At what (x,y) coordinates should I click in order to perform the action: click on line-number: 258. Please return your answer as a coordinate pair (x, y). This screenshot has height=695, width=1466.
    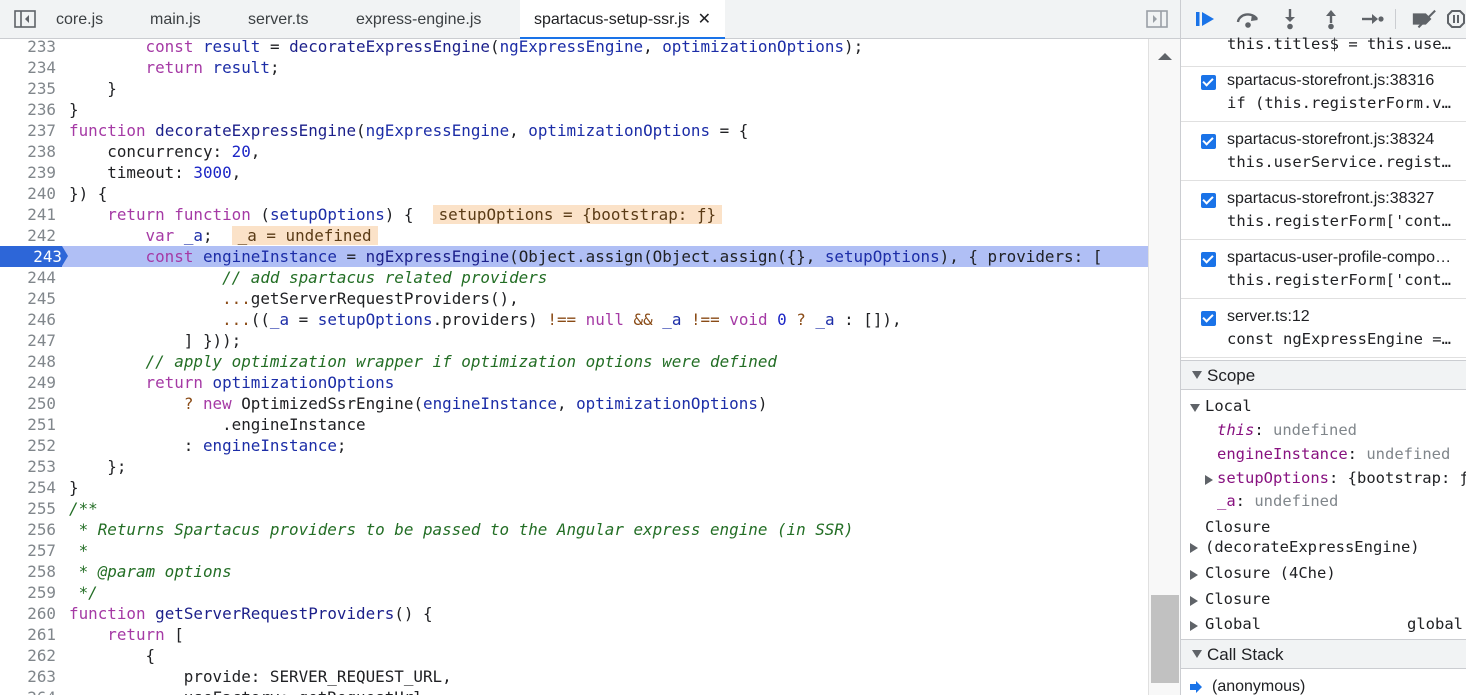
    Looking at the image, I should click on (28, 571).